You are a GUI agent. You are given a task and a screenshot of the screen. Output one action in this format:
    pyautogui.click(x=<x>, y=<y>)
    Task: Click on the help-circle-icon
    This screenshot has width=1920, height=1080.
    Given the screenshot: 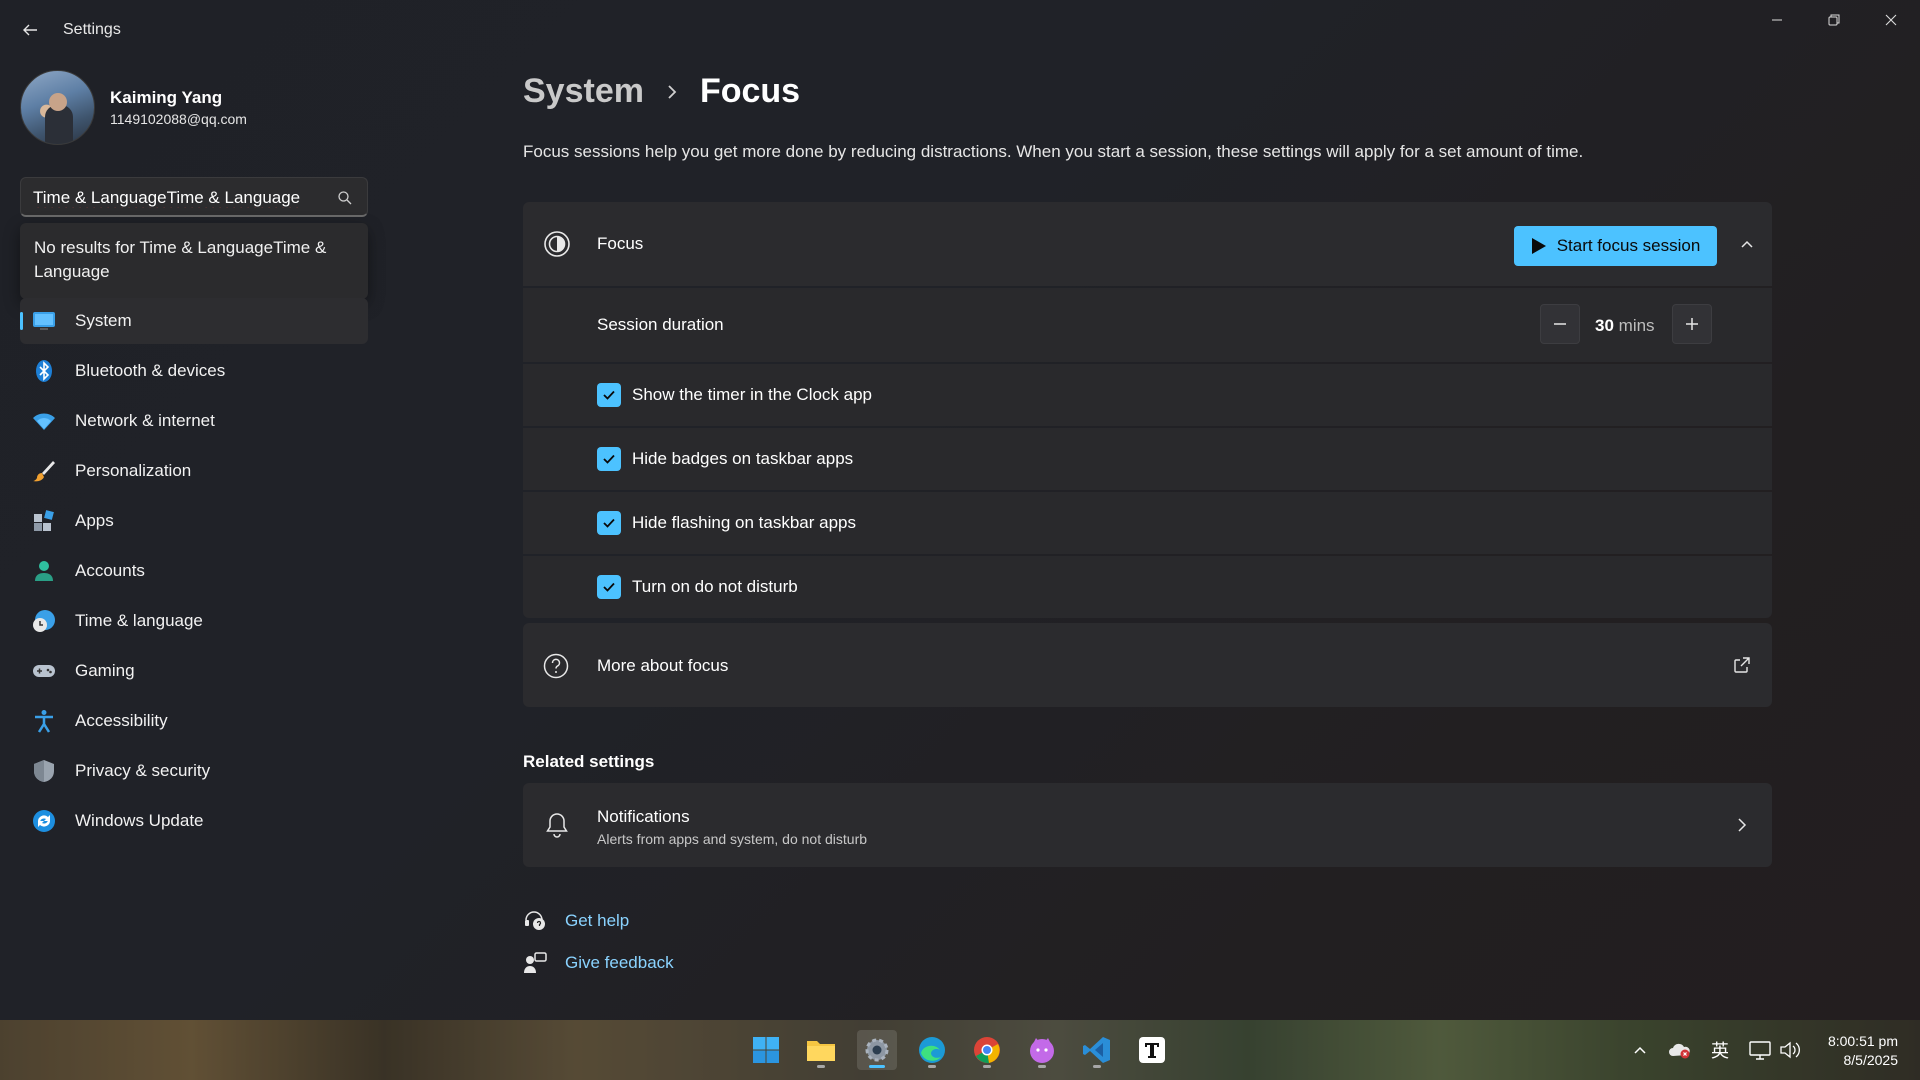 What is the action you would take?
    pyautogui.click(x=556, y=666)
    